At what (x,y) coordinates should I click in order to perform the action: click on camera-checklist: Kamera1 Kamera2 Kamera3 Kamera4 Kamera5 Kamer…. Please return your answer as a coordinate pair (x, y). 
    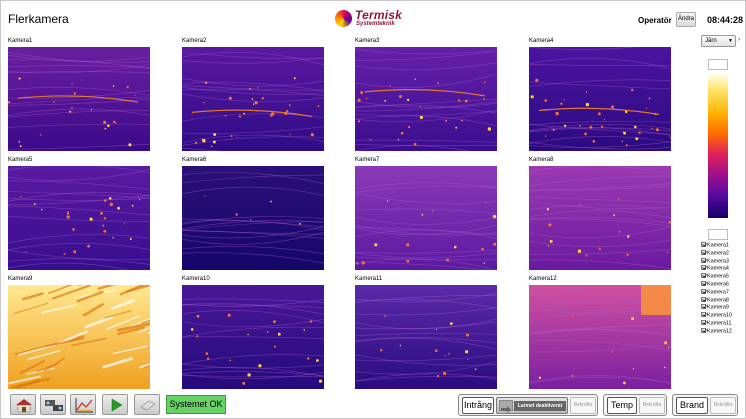
    Looking at the image, I should click on (719, 289).